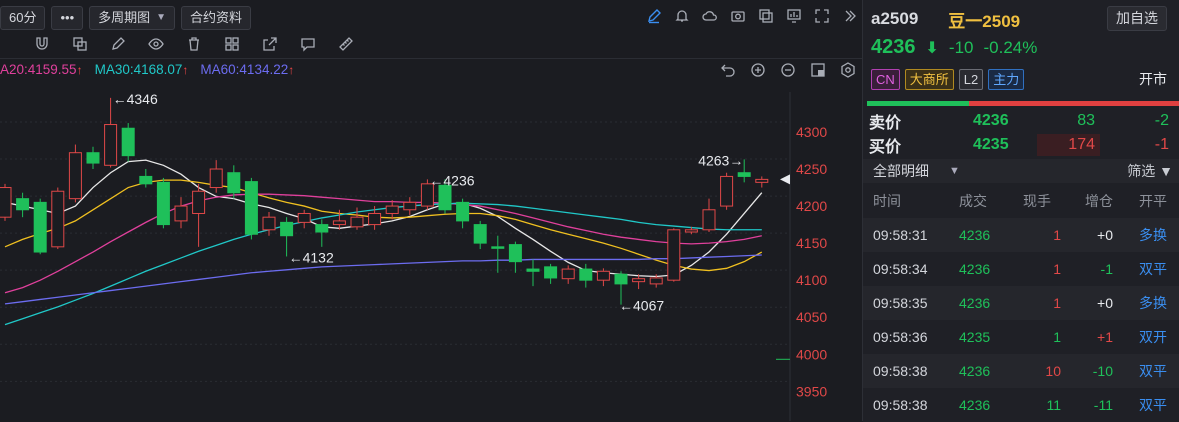 The image size is (1179, 422). I want to click on symbol-header: a2509 豆一2509 加自选, so click(1021, 18).